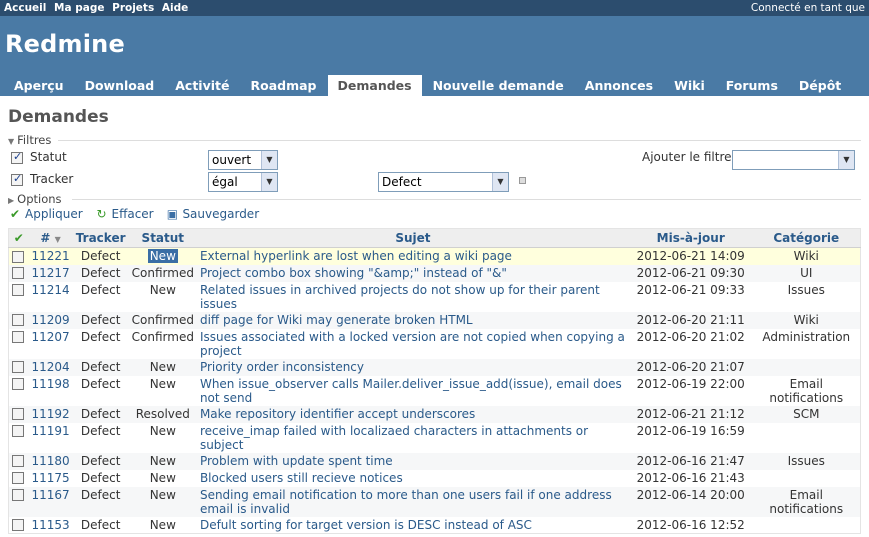 This screenshot has height=537, width=869. Describe the element at coordinates (79, 8) in the screenshot. I see `top-menu-my-page: Ma page` at that location.